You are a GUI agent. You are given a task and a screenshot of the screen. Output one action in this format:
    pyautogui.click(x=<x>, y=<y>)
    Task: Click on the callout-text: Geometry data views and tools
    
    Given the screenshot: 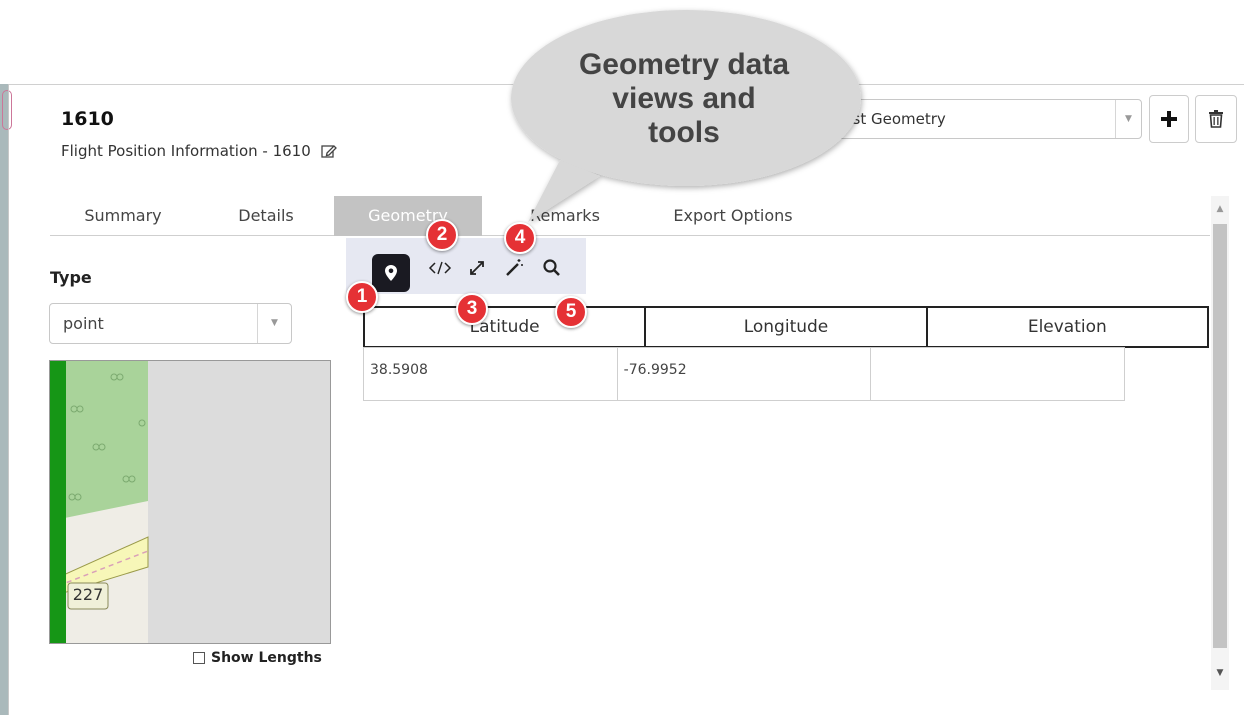 What is the action you would take?
    pyautogui.click(x=684, y=99)
    